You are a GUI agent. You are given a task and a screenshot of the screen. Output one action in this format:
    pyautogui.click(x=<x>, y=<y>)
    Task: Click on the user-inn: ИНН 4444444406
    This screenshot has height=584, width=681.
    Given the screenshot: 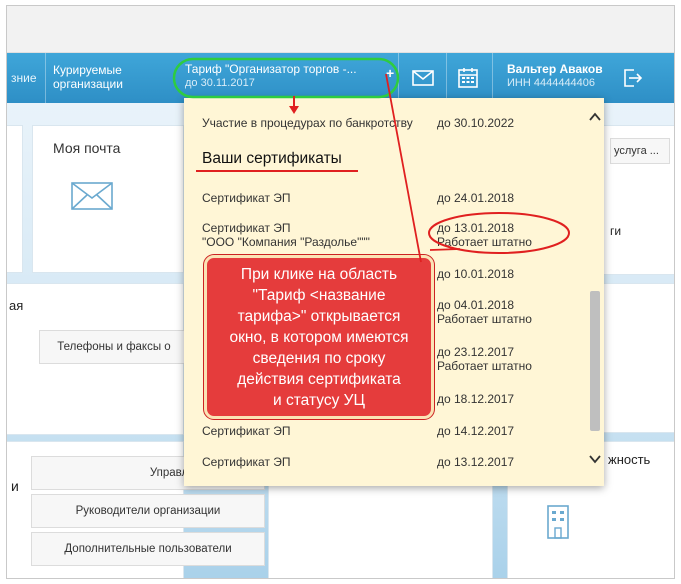 What is the action you would take?
    pyautogui.click(x=551, y=83)
    